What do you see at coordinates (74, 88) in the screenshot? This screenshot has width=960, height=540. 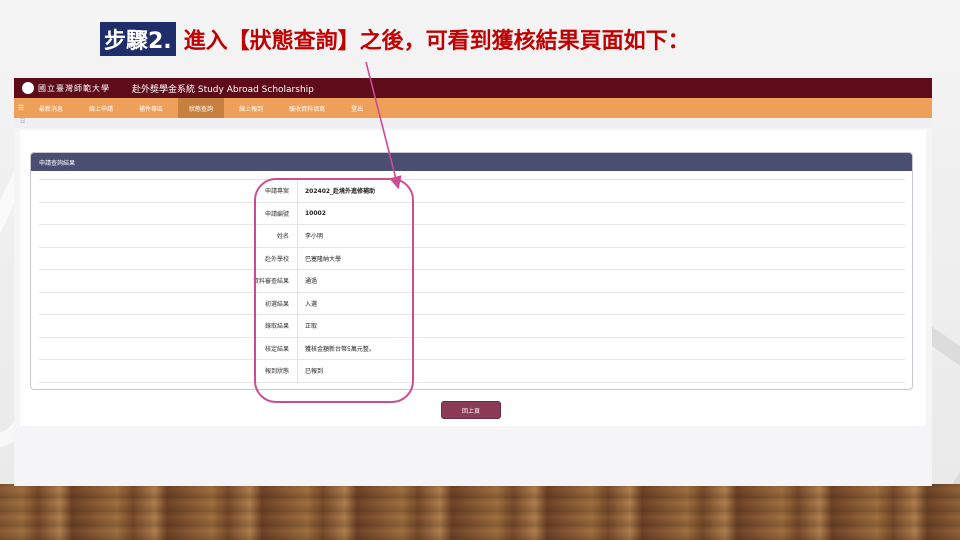 I see `university-name: 國立臺灣師範大學` at bounding box center [74, 88].